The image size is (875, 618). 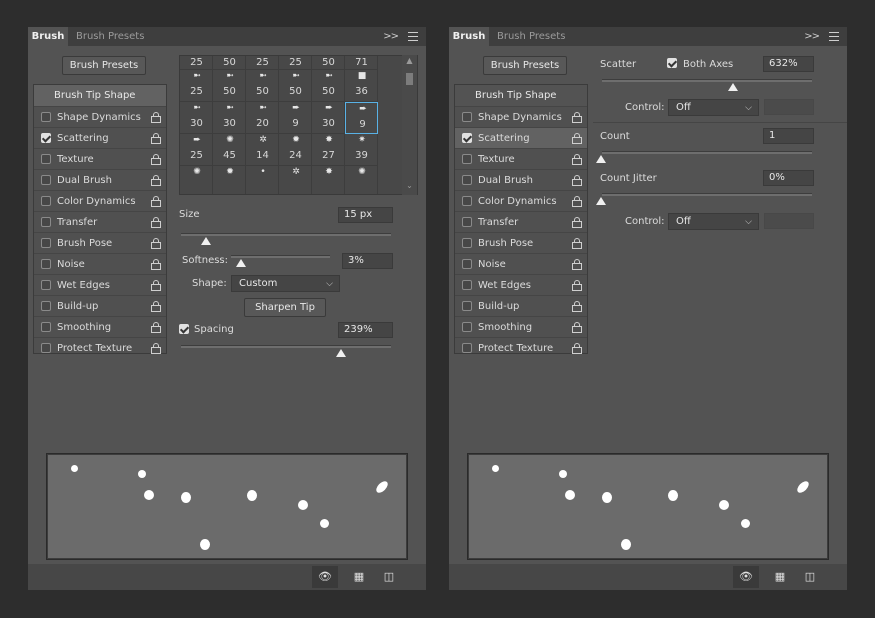 What do you see at coordinates (810, 577) in the screenshot?
I see `create-new-brush-icon: ◫` at bounding box center [810, 577].